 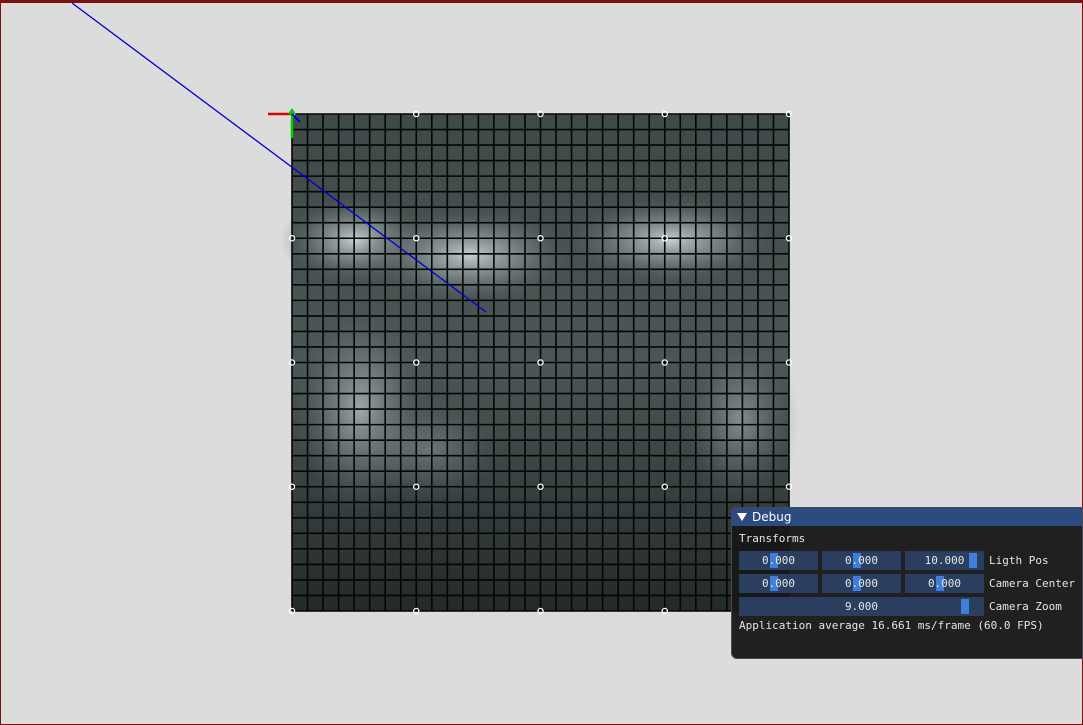 I want to click on debug-title: Debug, so click(x=772, y=517).